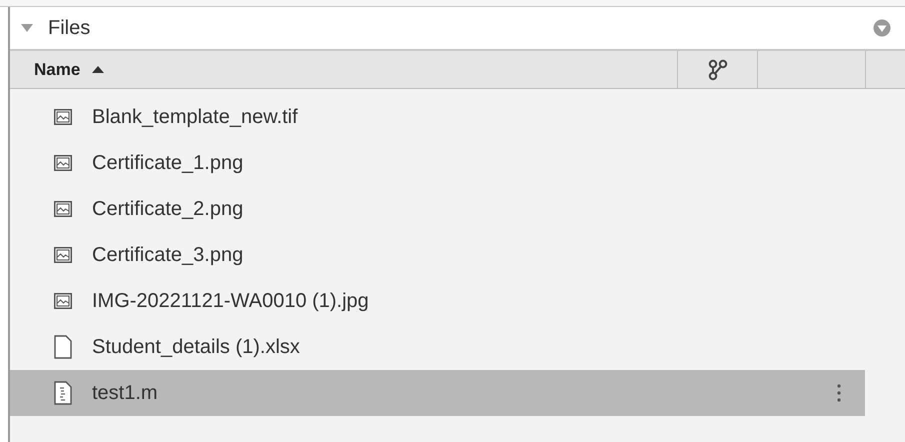 The image size is (905, 442). I want to click on branch-icon, so click(718, 69).